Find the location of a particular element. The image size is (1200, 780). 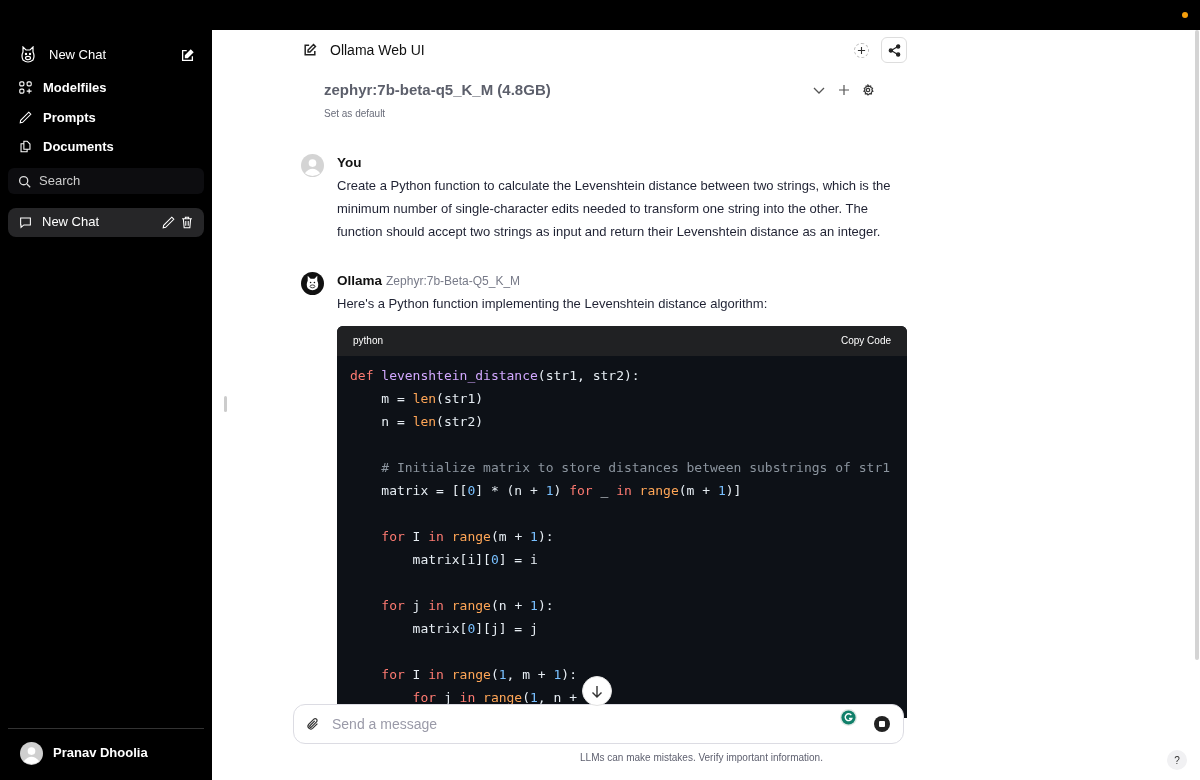

code-line: for I in range(m + 1): is located at coordinates (467, 536).